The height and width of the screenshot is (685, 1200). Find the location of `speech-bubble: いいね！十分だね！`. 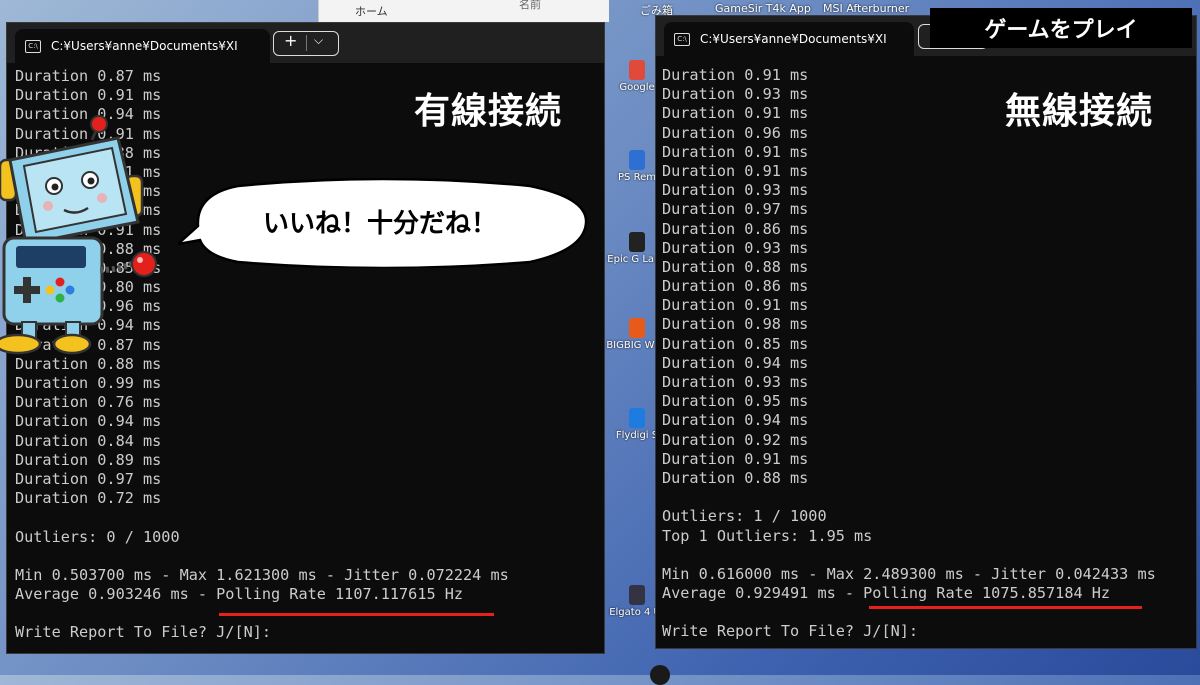

speech-bubble: いいね！十分だね！ is located at coordinates (381, 223).